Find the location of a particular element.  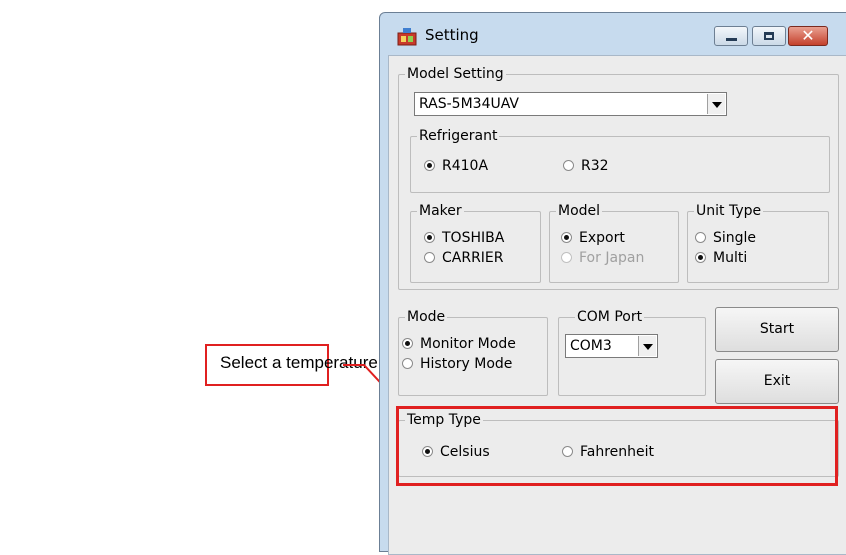

radio-export: Export is located at coordinates (593, 238).